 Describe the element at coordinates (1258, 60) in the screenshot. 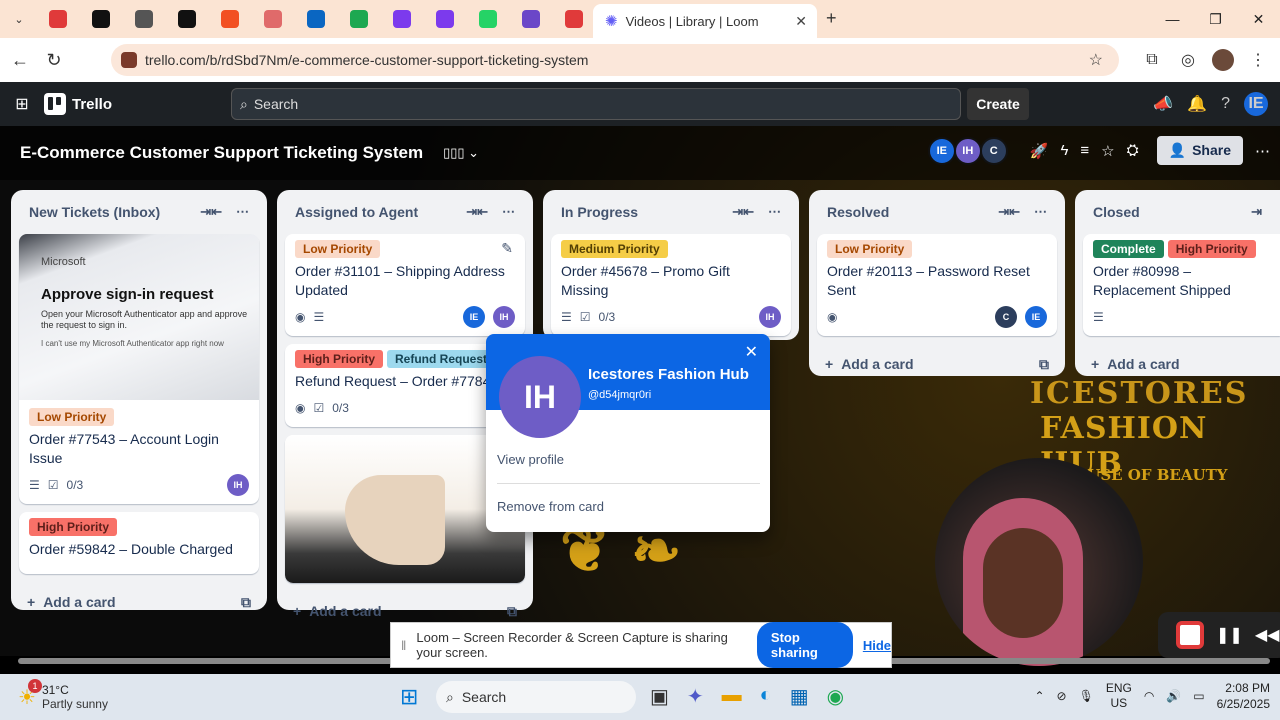

I see `browser-menu-icon: ⋮` at that location.